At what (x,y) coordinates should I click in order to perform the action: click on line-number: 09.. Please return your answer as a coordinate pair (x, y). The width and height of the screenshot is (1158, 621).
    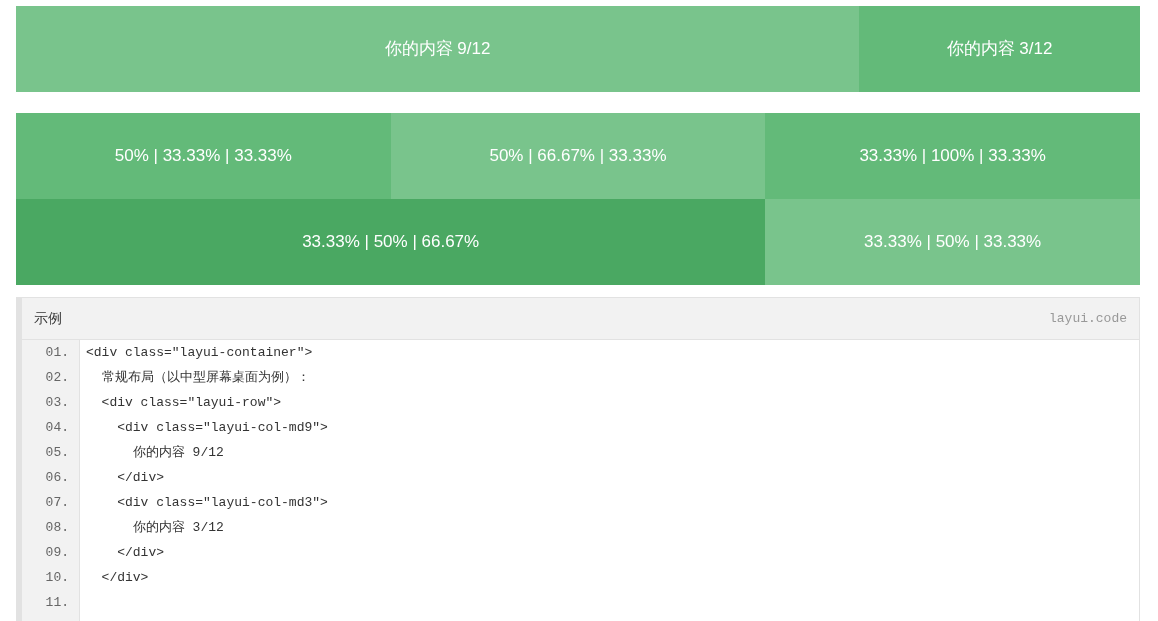
    Looking at the image, I should click on (57, 552).